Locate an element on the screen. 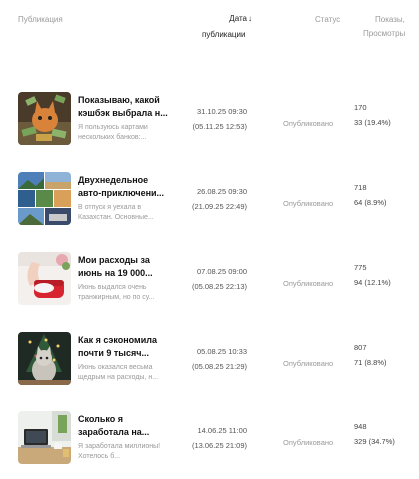 This screenshot has width=419, height=479. column-header-date: Дата↓ публикации is located at coordinates (226, 26).